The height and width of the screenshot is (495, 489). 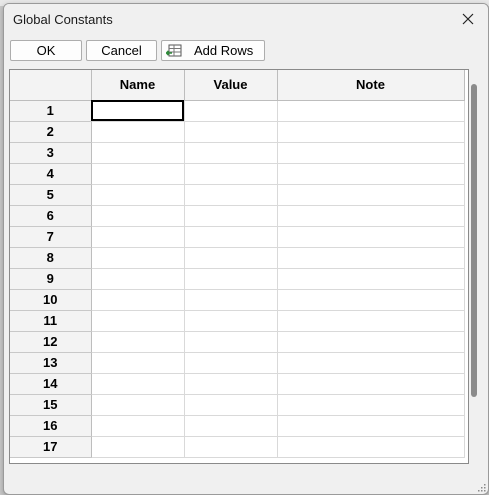 What do you see at coordinates (51, 363) in the screenshot?
I see `row-header: 13` at bounding box center [51, 363].